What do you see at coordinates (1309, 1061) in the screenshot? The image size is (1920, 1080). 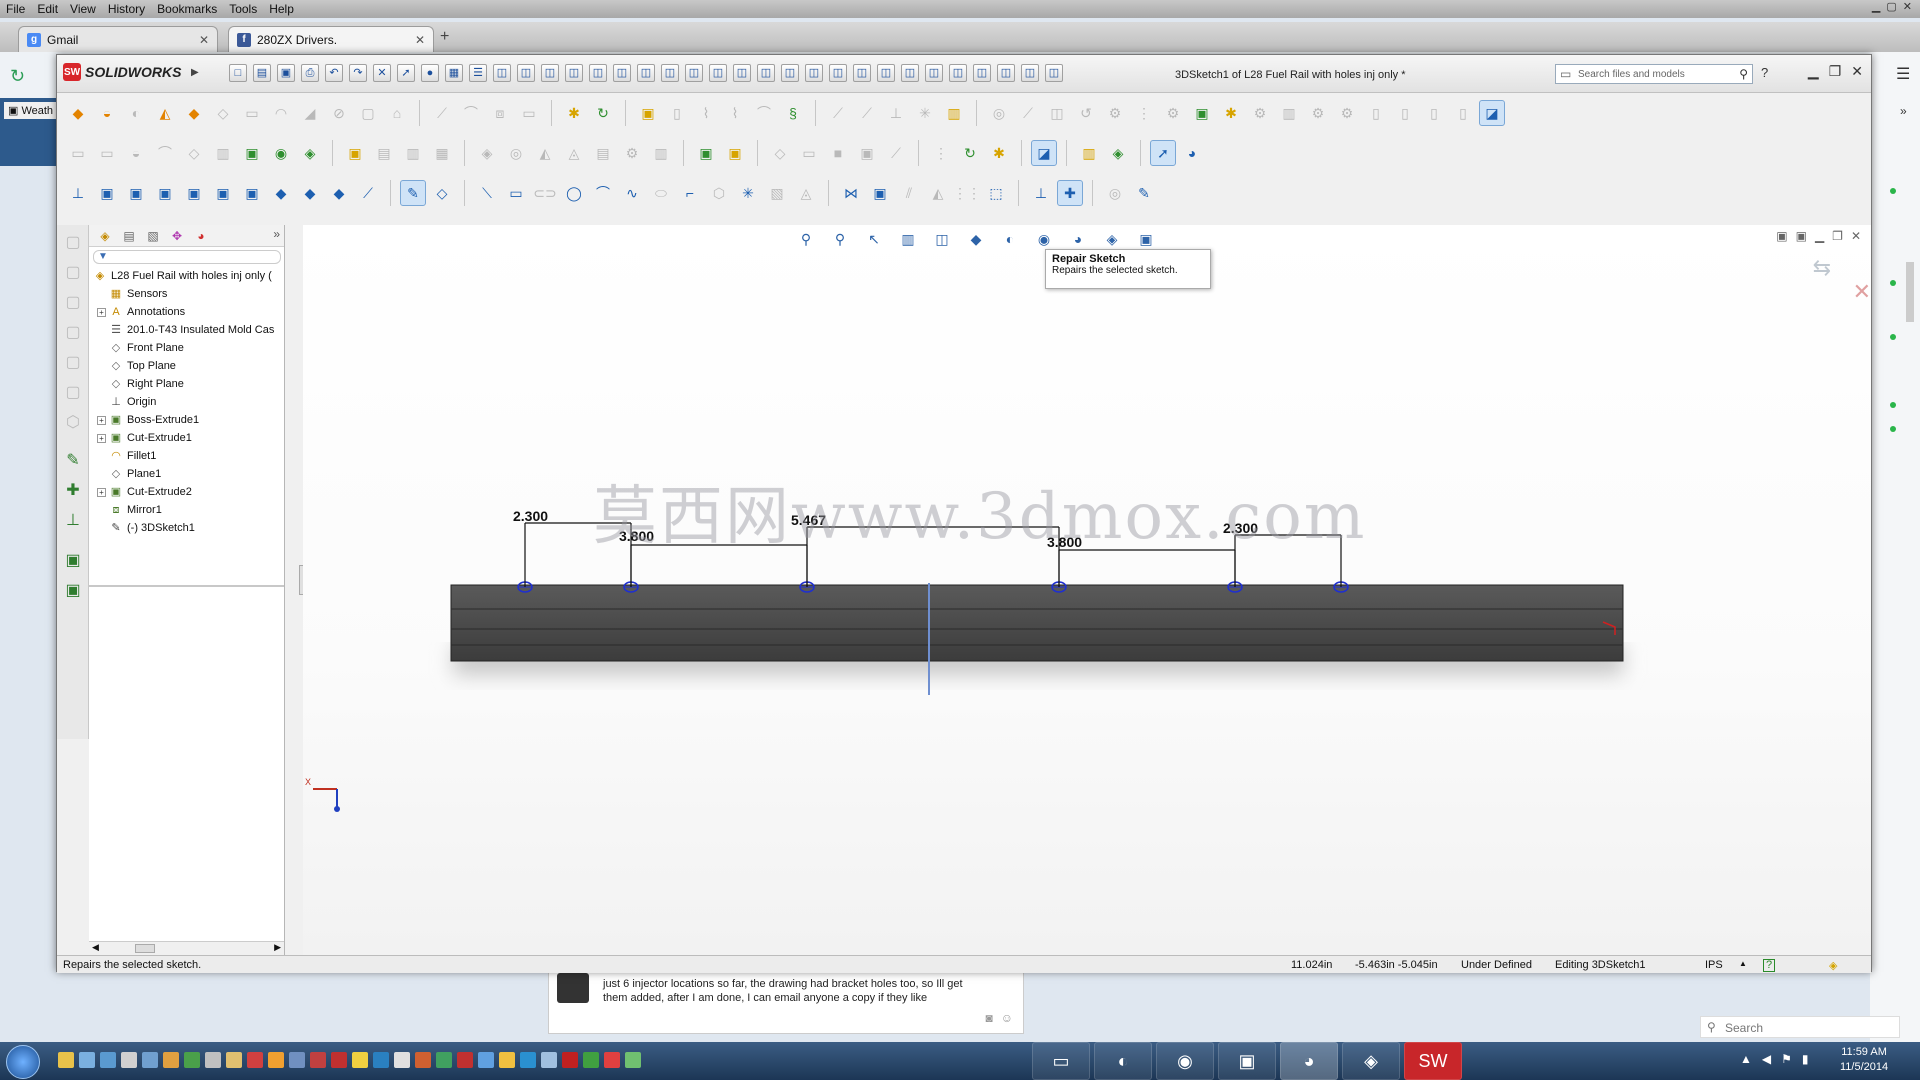 I see `firefox-icon: ◕` at bounding box center [1309, 1061].